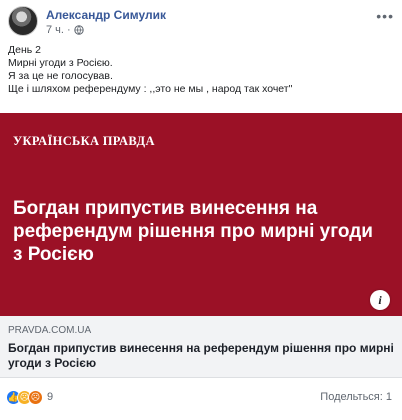  I want to click on shares-count: Подельться: 1, so click(356, 397).